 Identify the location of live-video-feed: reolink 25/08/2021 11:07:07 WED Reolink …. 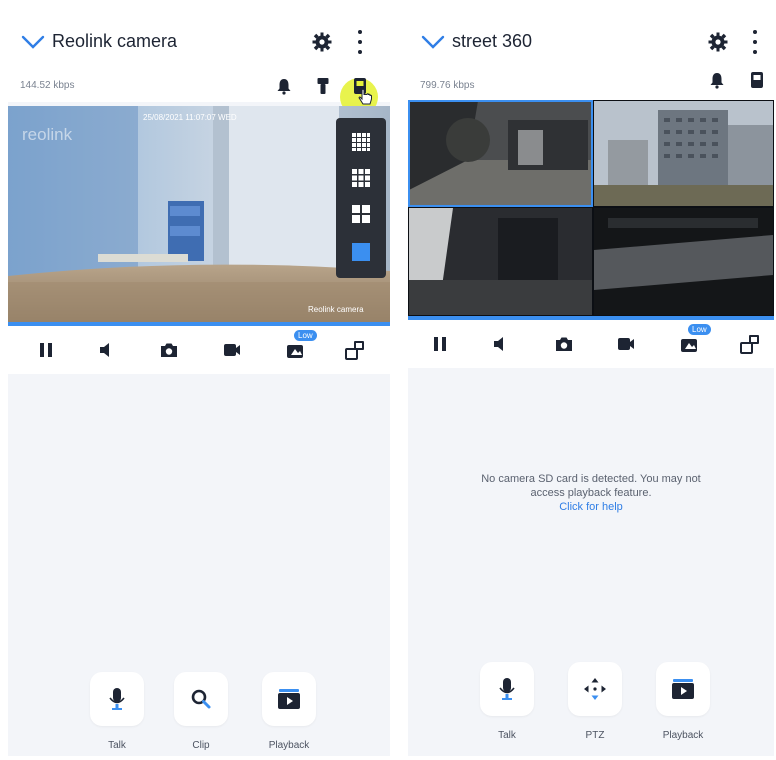
(199, 214).